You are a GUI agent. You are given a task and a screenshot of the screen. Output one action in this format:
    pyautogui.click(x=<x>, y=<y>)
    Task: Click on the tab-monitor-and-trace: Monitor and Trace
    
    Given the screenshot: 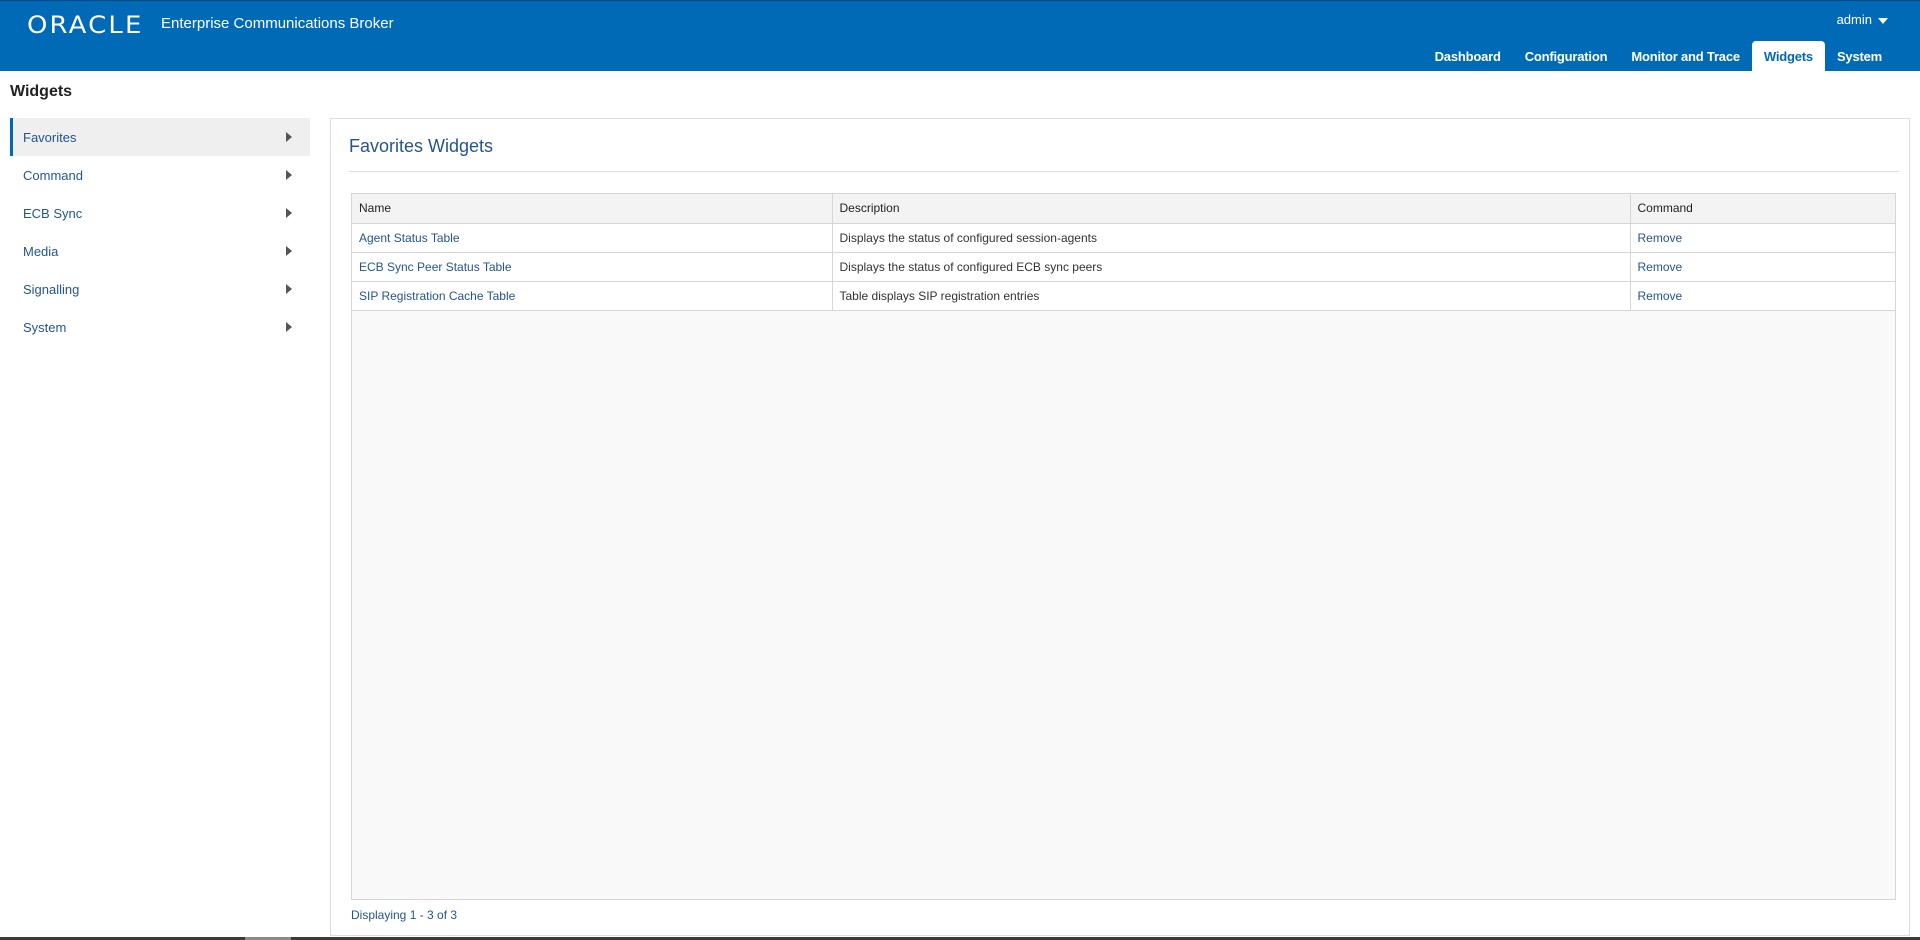 What is the action you would take?
    pyautogui.click(x=1685, y=56)
    